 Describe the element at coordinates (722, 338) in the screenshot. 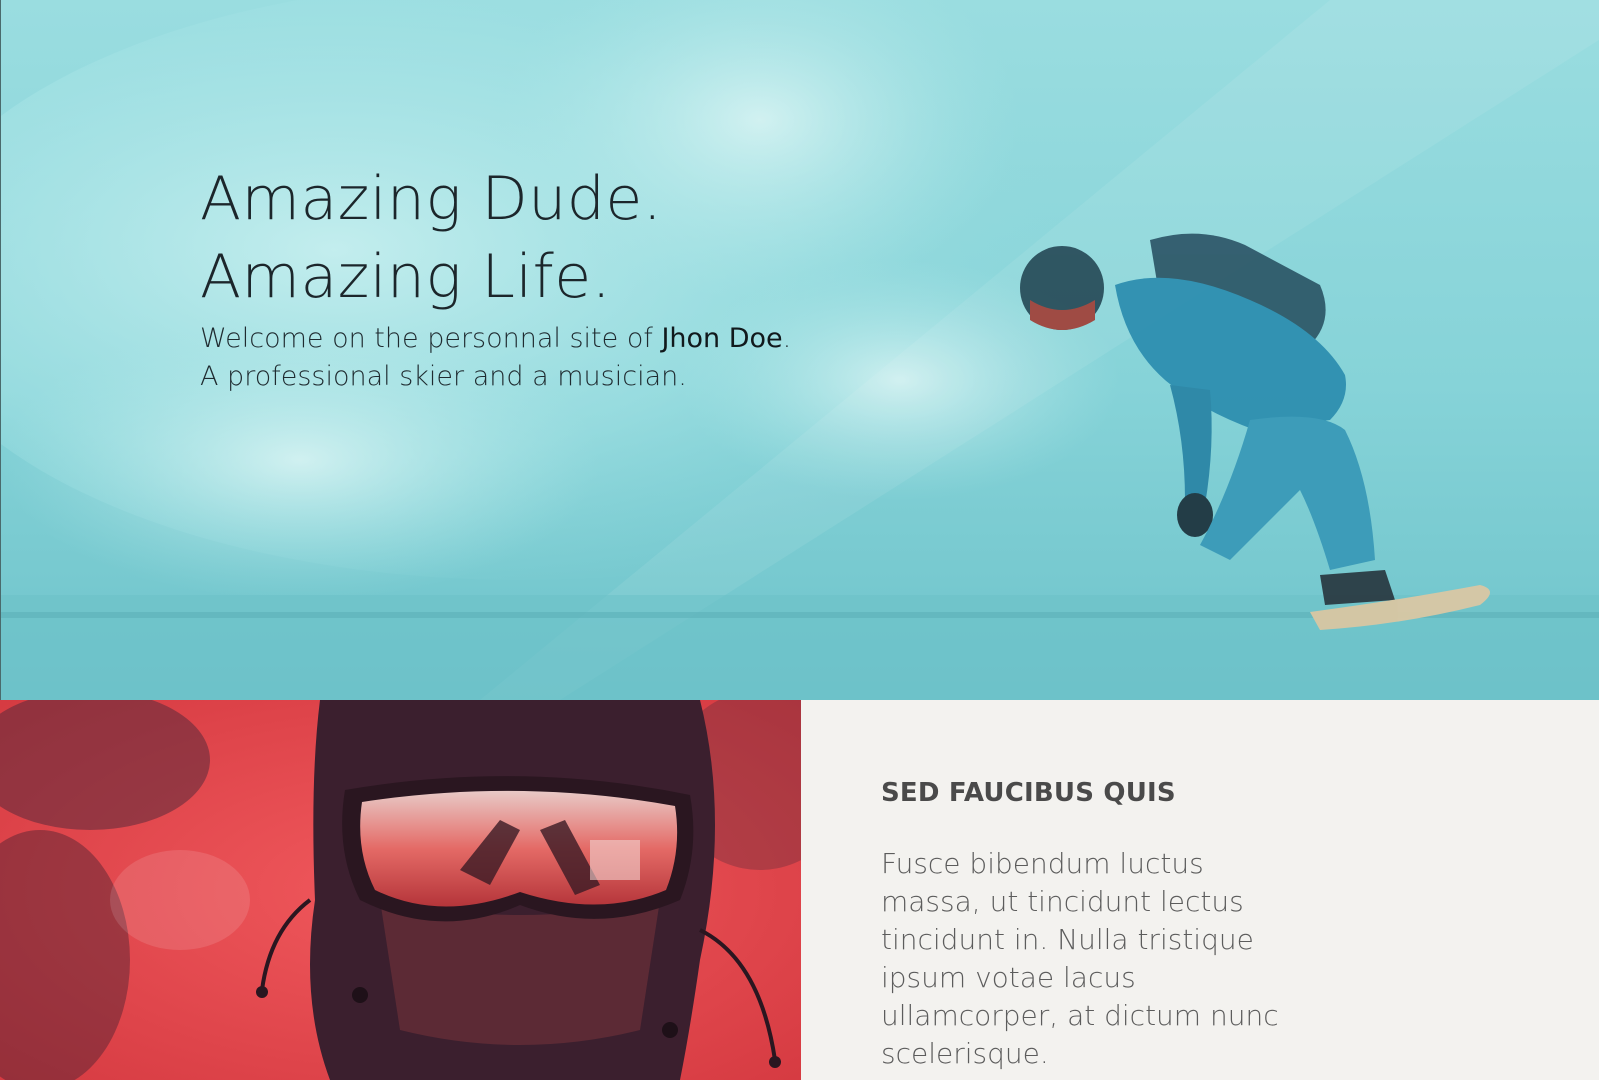

I see `owner-name: Jhon Doe` at that location.